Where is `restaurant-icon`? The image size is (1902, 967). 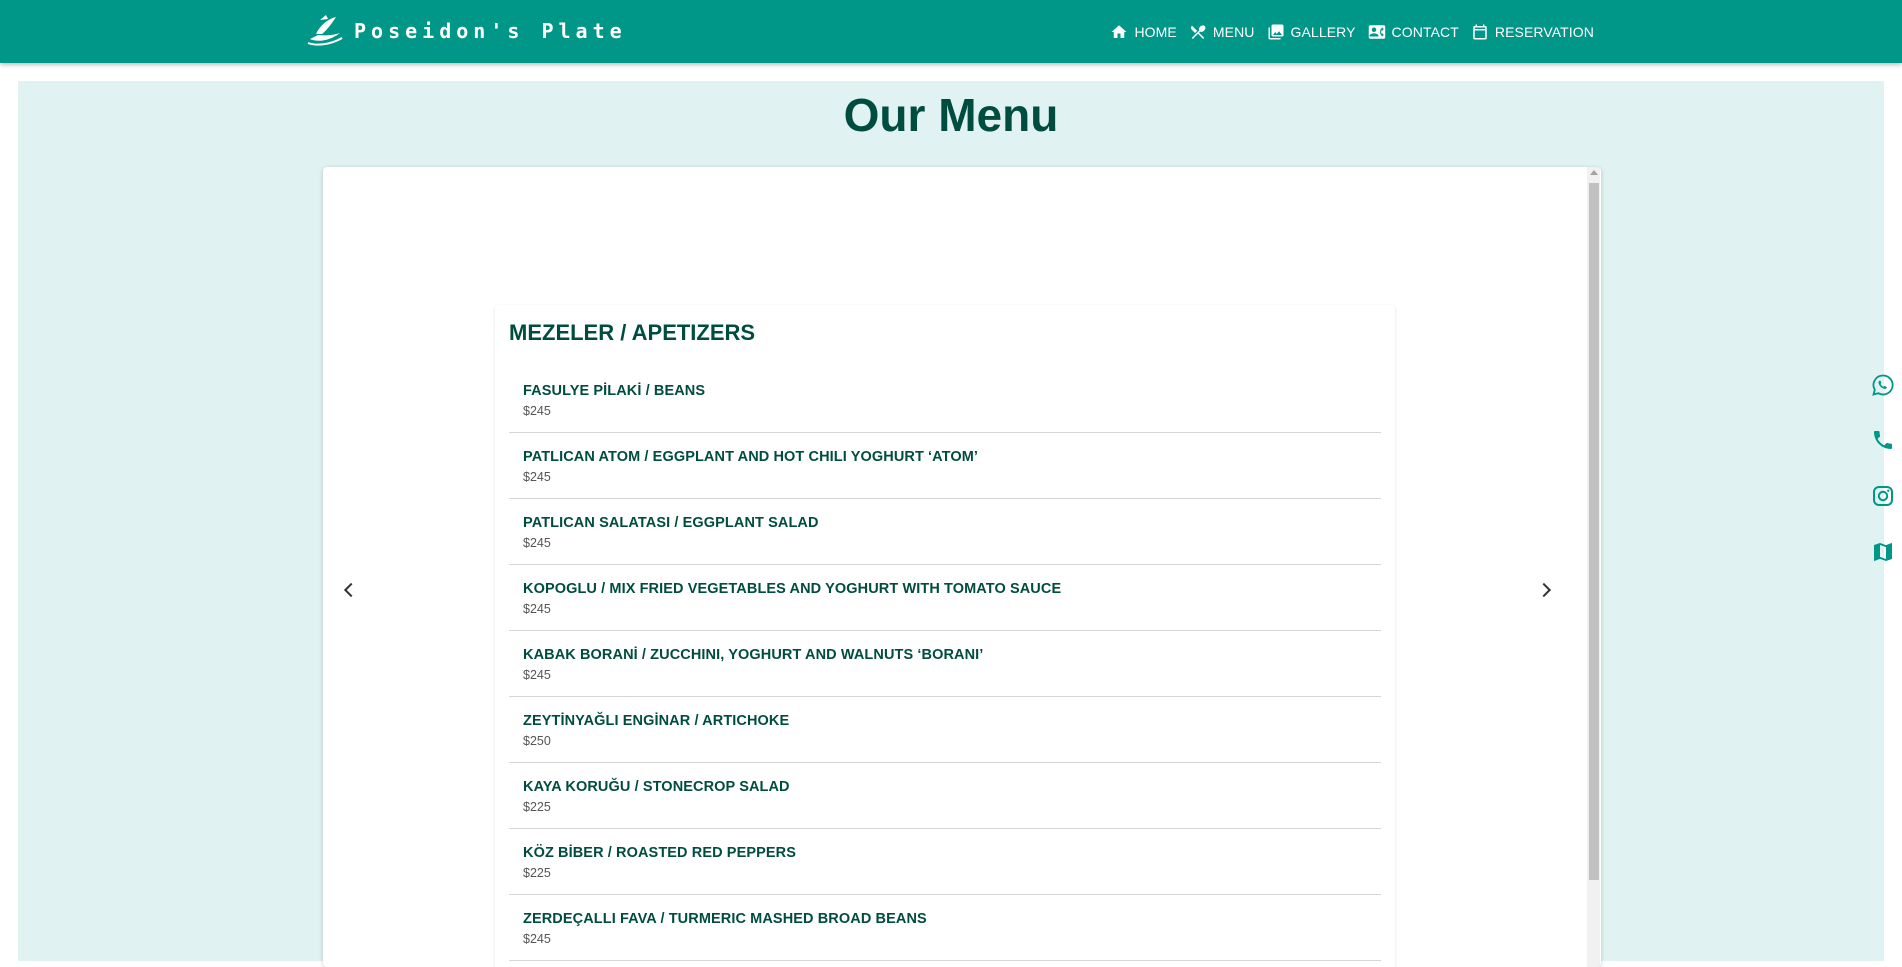 restaurant-icon is located at coordinates (1198, 31).